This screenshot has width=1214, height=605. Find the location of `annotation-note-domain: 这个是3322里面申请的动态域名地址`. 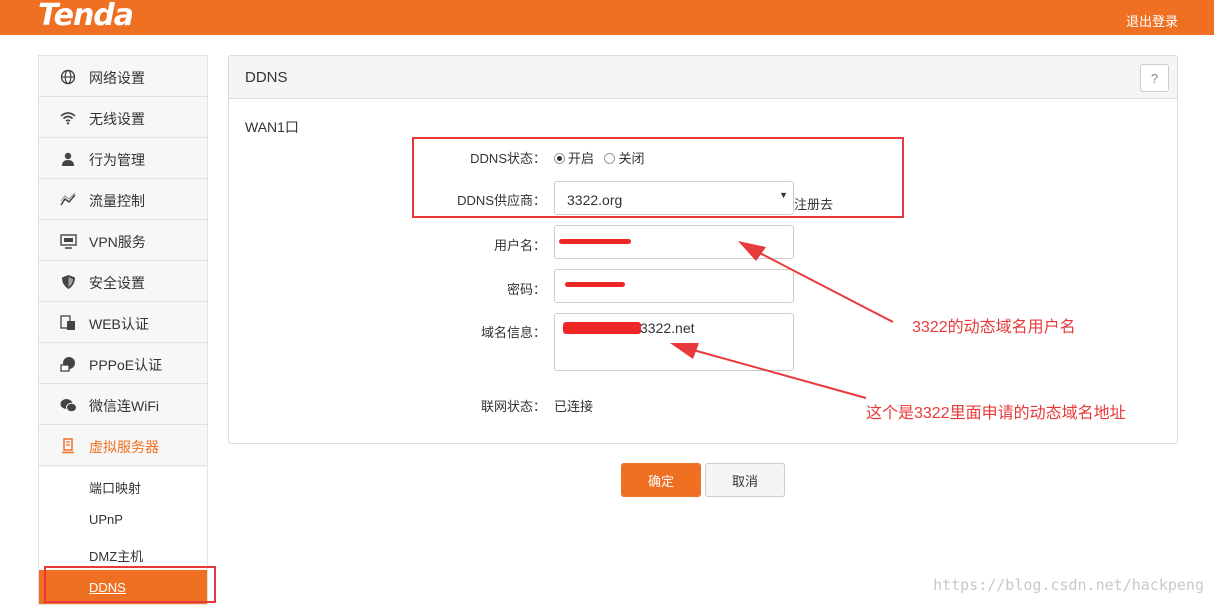

annotation-note-domain: 这个是3322里面申请的动态域名地址 is located at coordinates (996, 413).